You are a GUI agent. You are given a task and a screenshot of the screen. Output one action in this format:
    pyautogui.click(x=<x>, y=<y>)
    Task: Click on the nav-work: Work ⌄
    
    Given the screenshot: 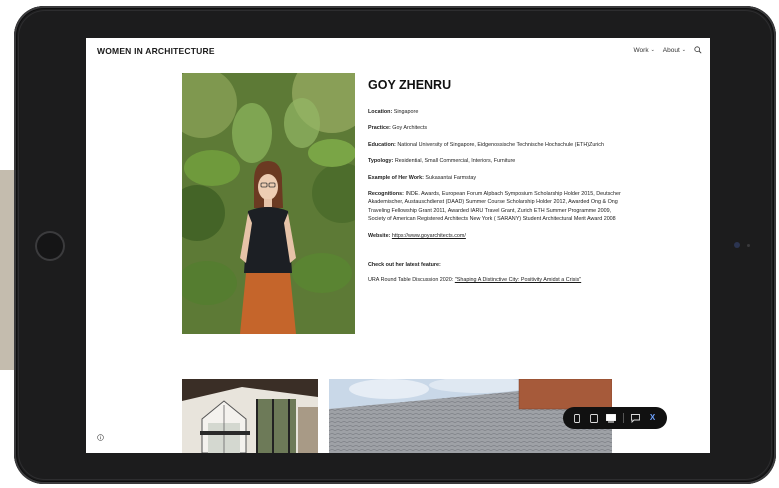 What is the action you would take?
    pyautogui.click(x=644, y=50)
    